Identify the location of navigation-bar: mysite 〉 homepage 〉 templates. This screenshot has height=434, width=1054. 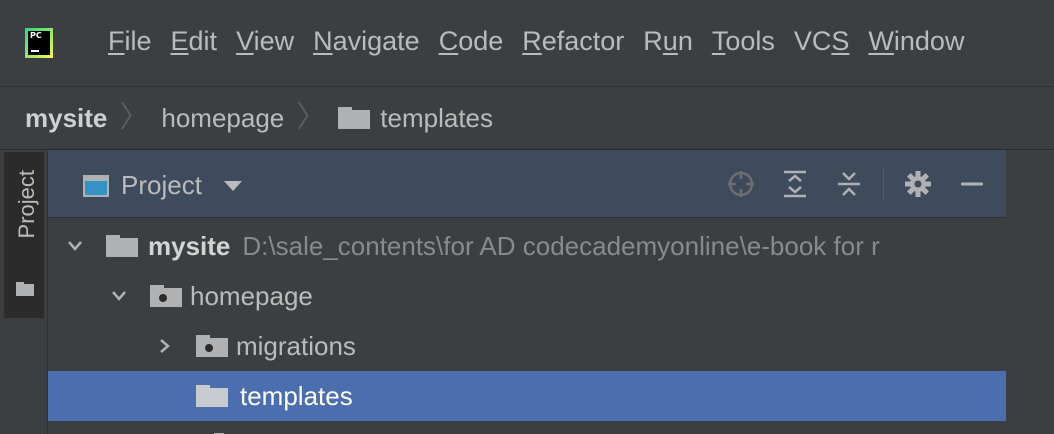
(527, 118).